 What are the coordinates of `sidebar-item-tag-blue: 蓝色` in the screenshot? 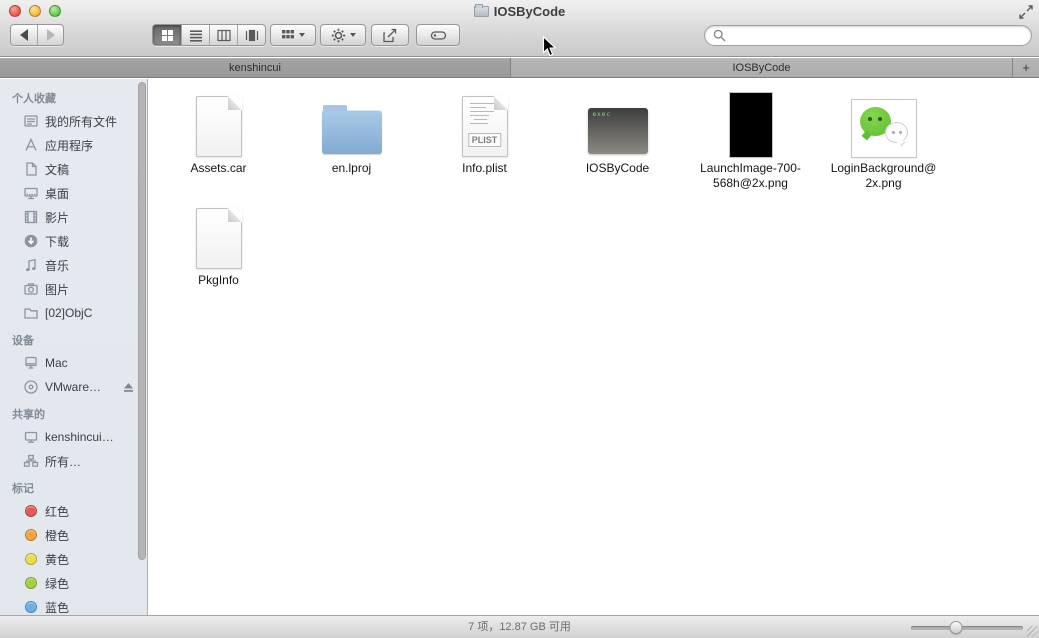 It's located at (73, 605).